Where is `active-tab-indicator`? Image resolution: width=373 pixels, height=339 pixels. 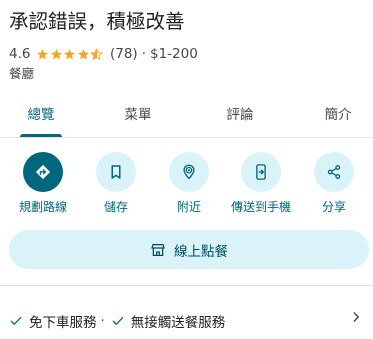 active-tab-indicator is located at coordinates (41, 135).